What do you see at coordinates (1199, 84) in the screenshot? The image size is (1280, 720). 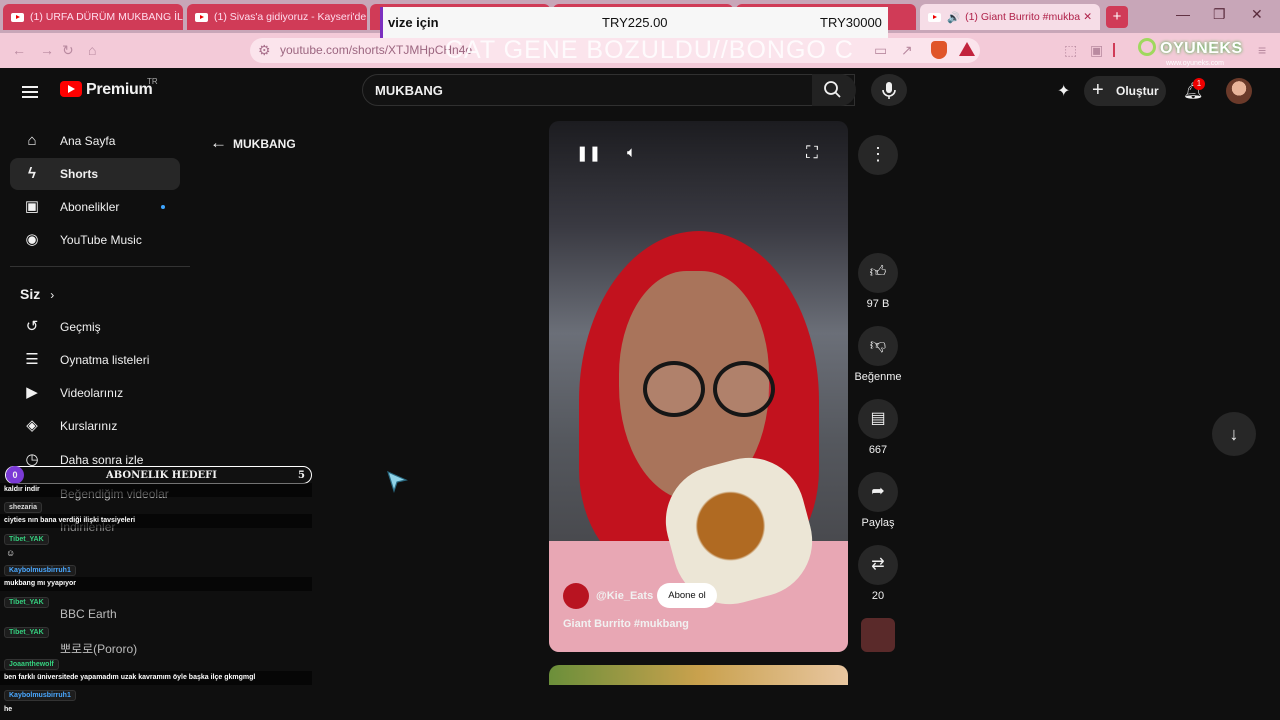 I see `notification-badge: 1` at bounding box center [1199, 84].